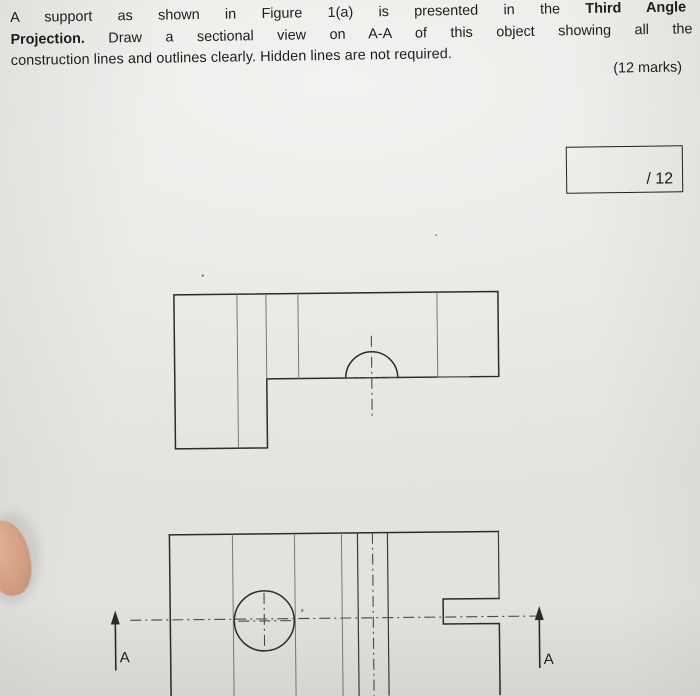  What do you see at coordinates (115, 617) in the screenshot?
I see `section-arrow-left-head` at bounding box center [115, 617].